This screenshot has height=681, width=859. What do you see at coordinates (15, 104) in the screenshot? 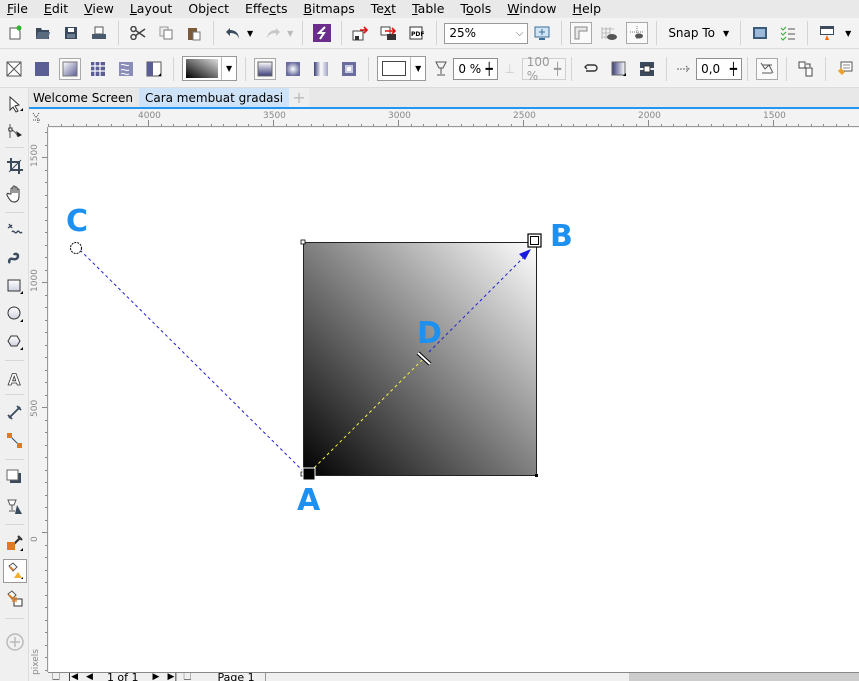
I see `pick-tool` at bounding box center [15, 104].